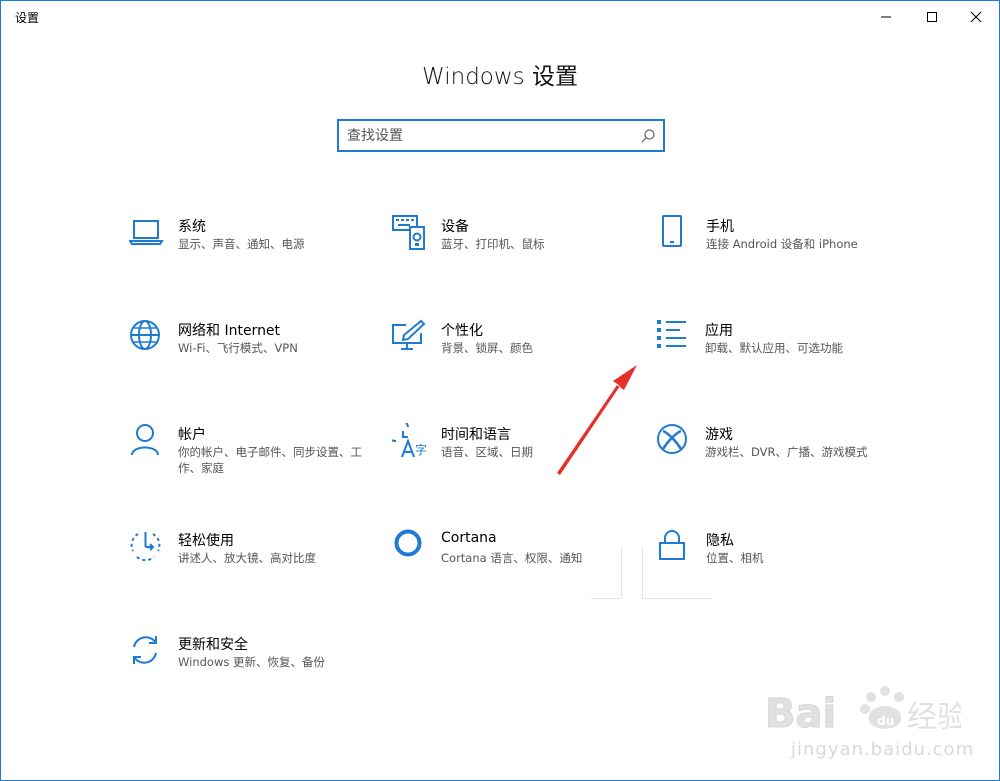 The height and width of the screenshot is (781, 1000). I want to click on svg-text: Bai, so click(800, 714).